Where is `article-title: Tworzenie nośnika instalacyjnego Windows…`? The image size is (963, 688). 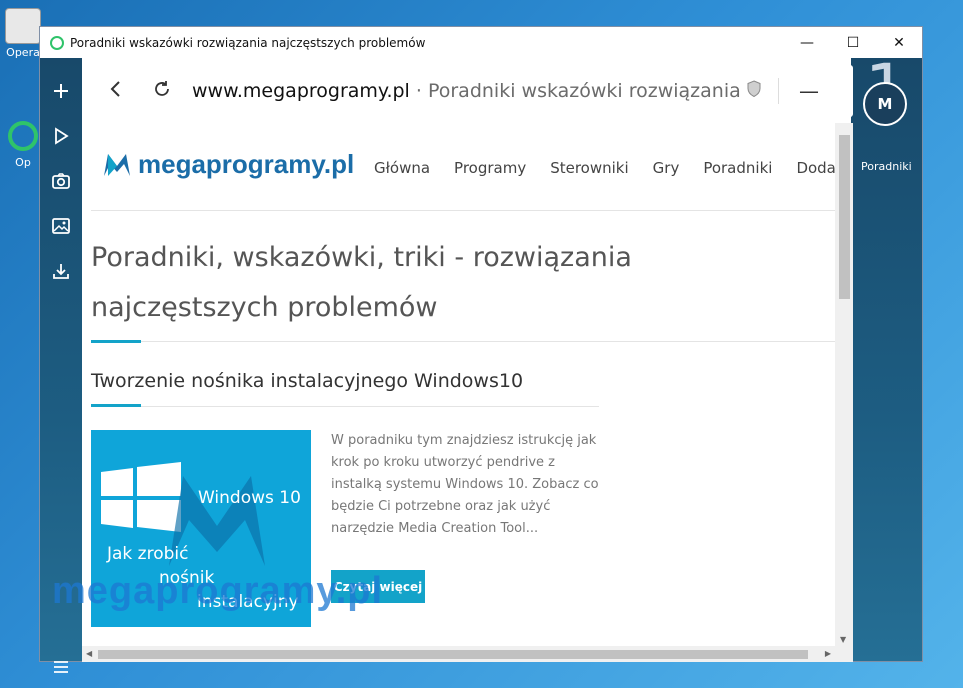 article-title: Tworzenie nośnika instalacyjnego Windows… is located at coordinates (307, 381).